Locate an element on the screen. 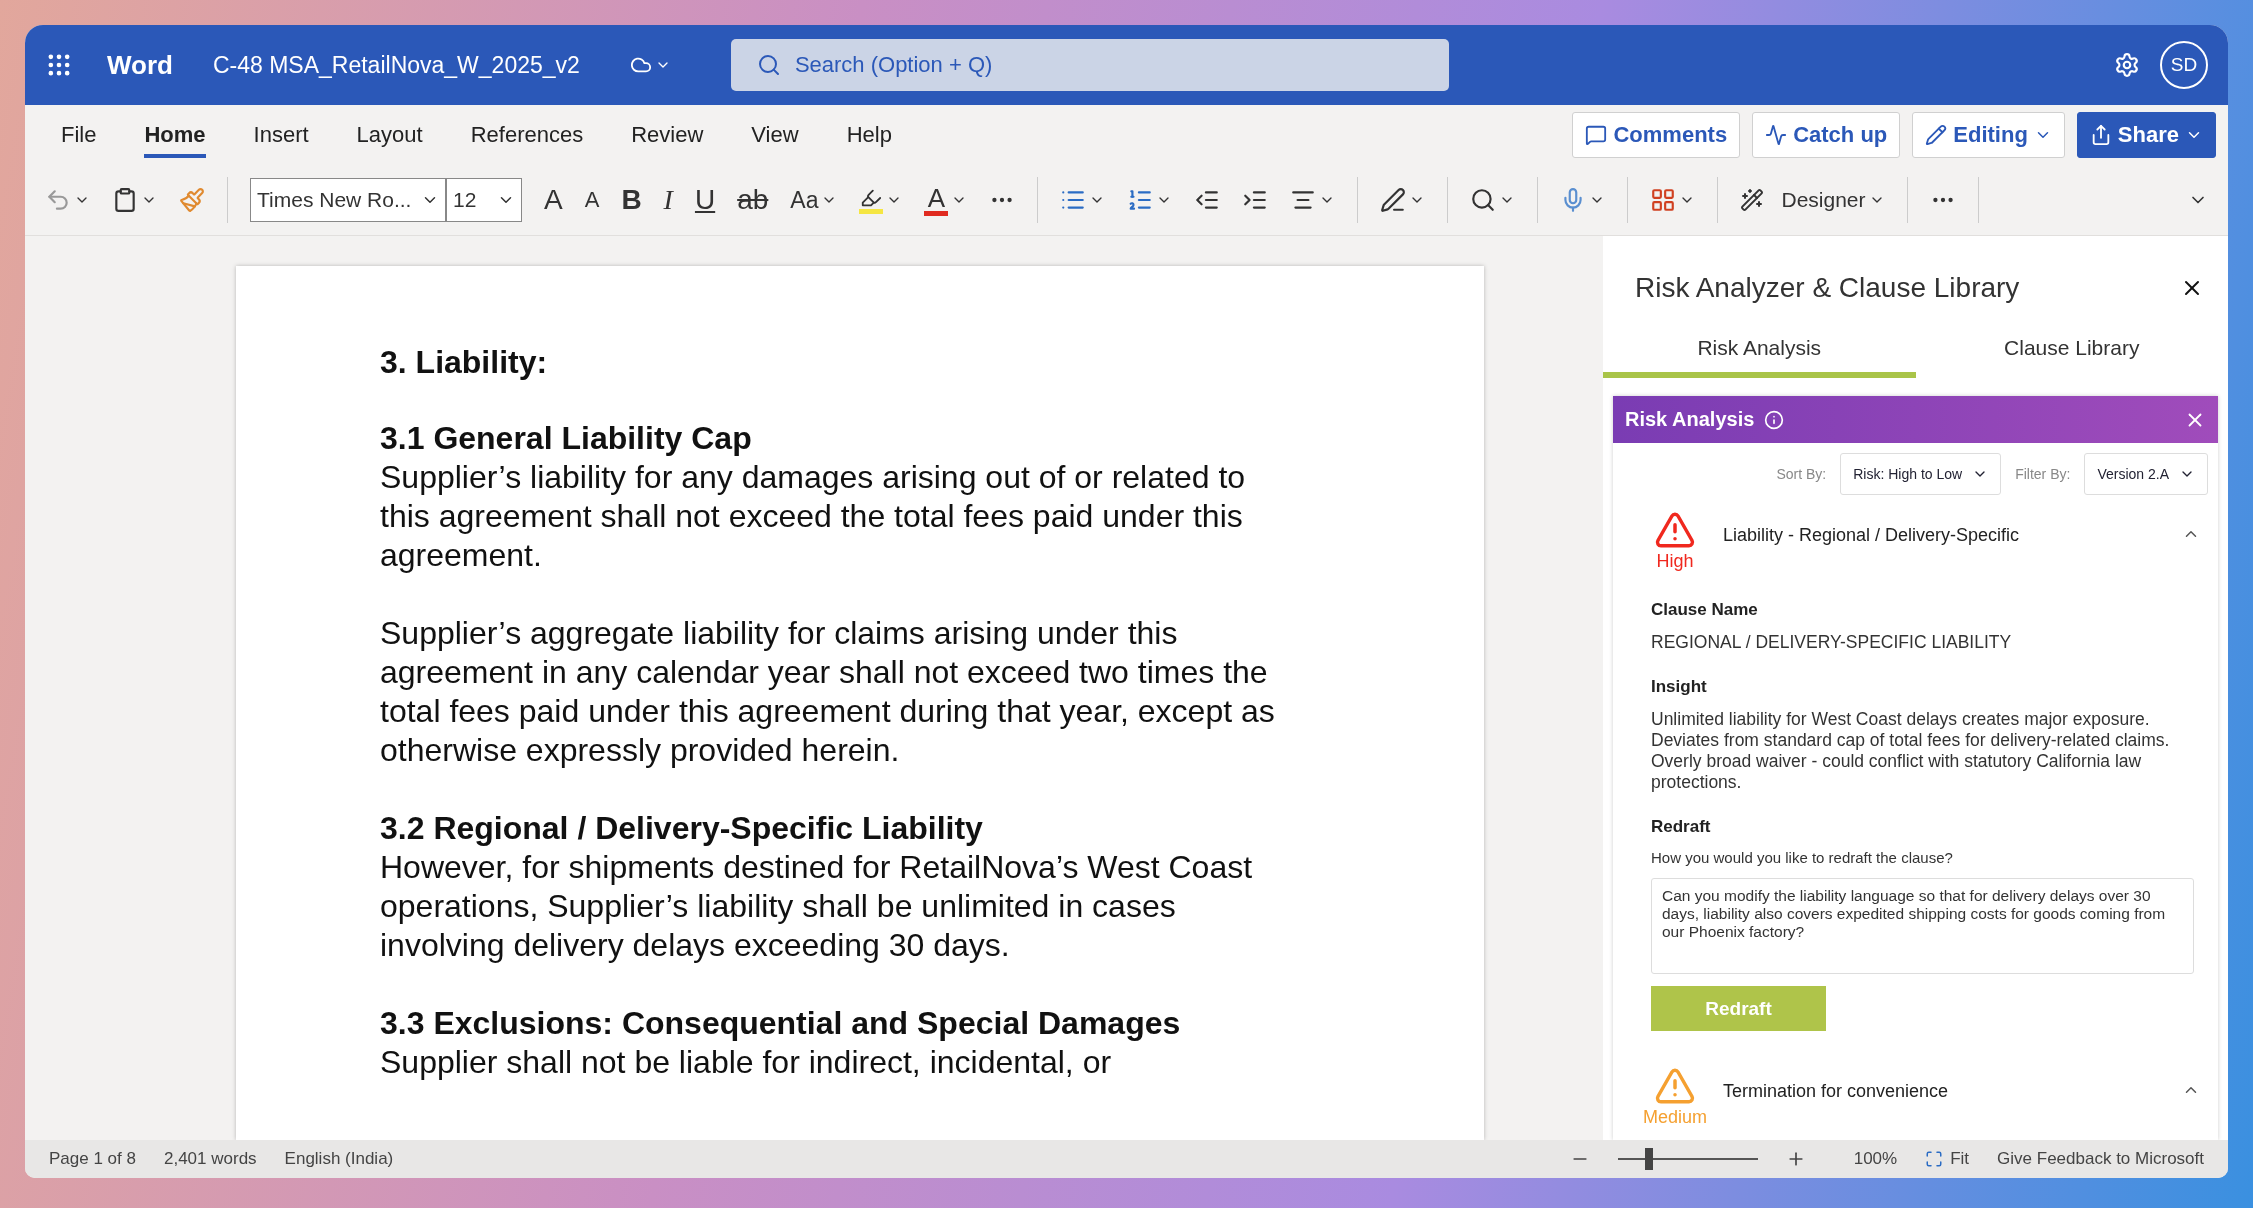  banner-title: Risk Analysis is located at coordinates (1690, 419).